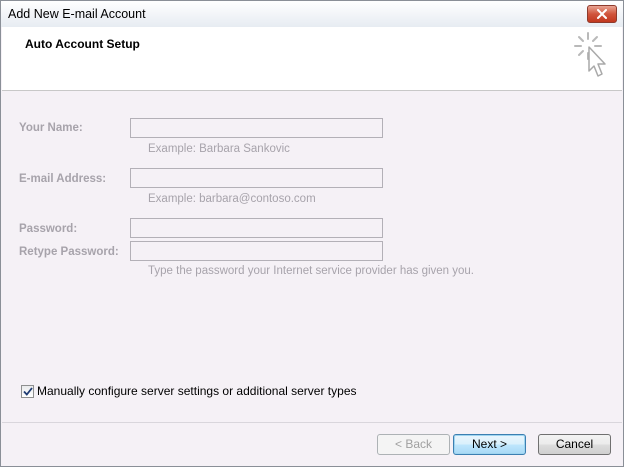  Describe the element at coordinates (232, 199) in the screenshot. I see `email-hint: Example: barbara@contoso.com` at that location.